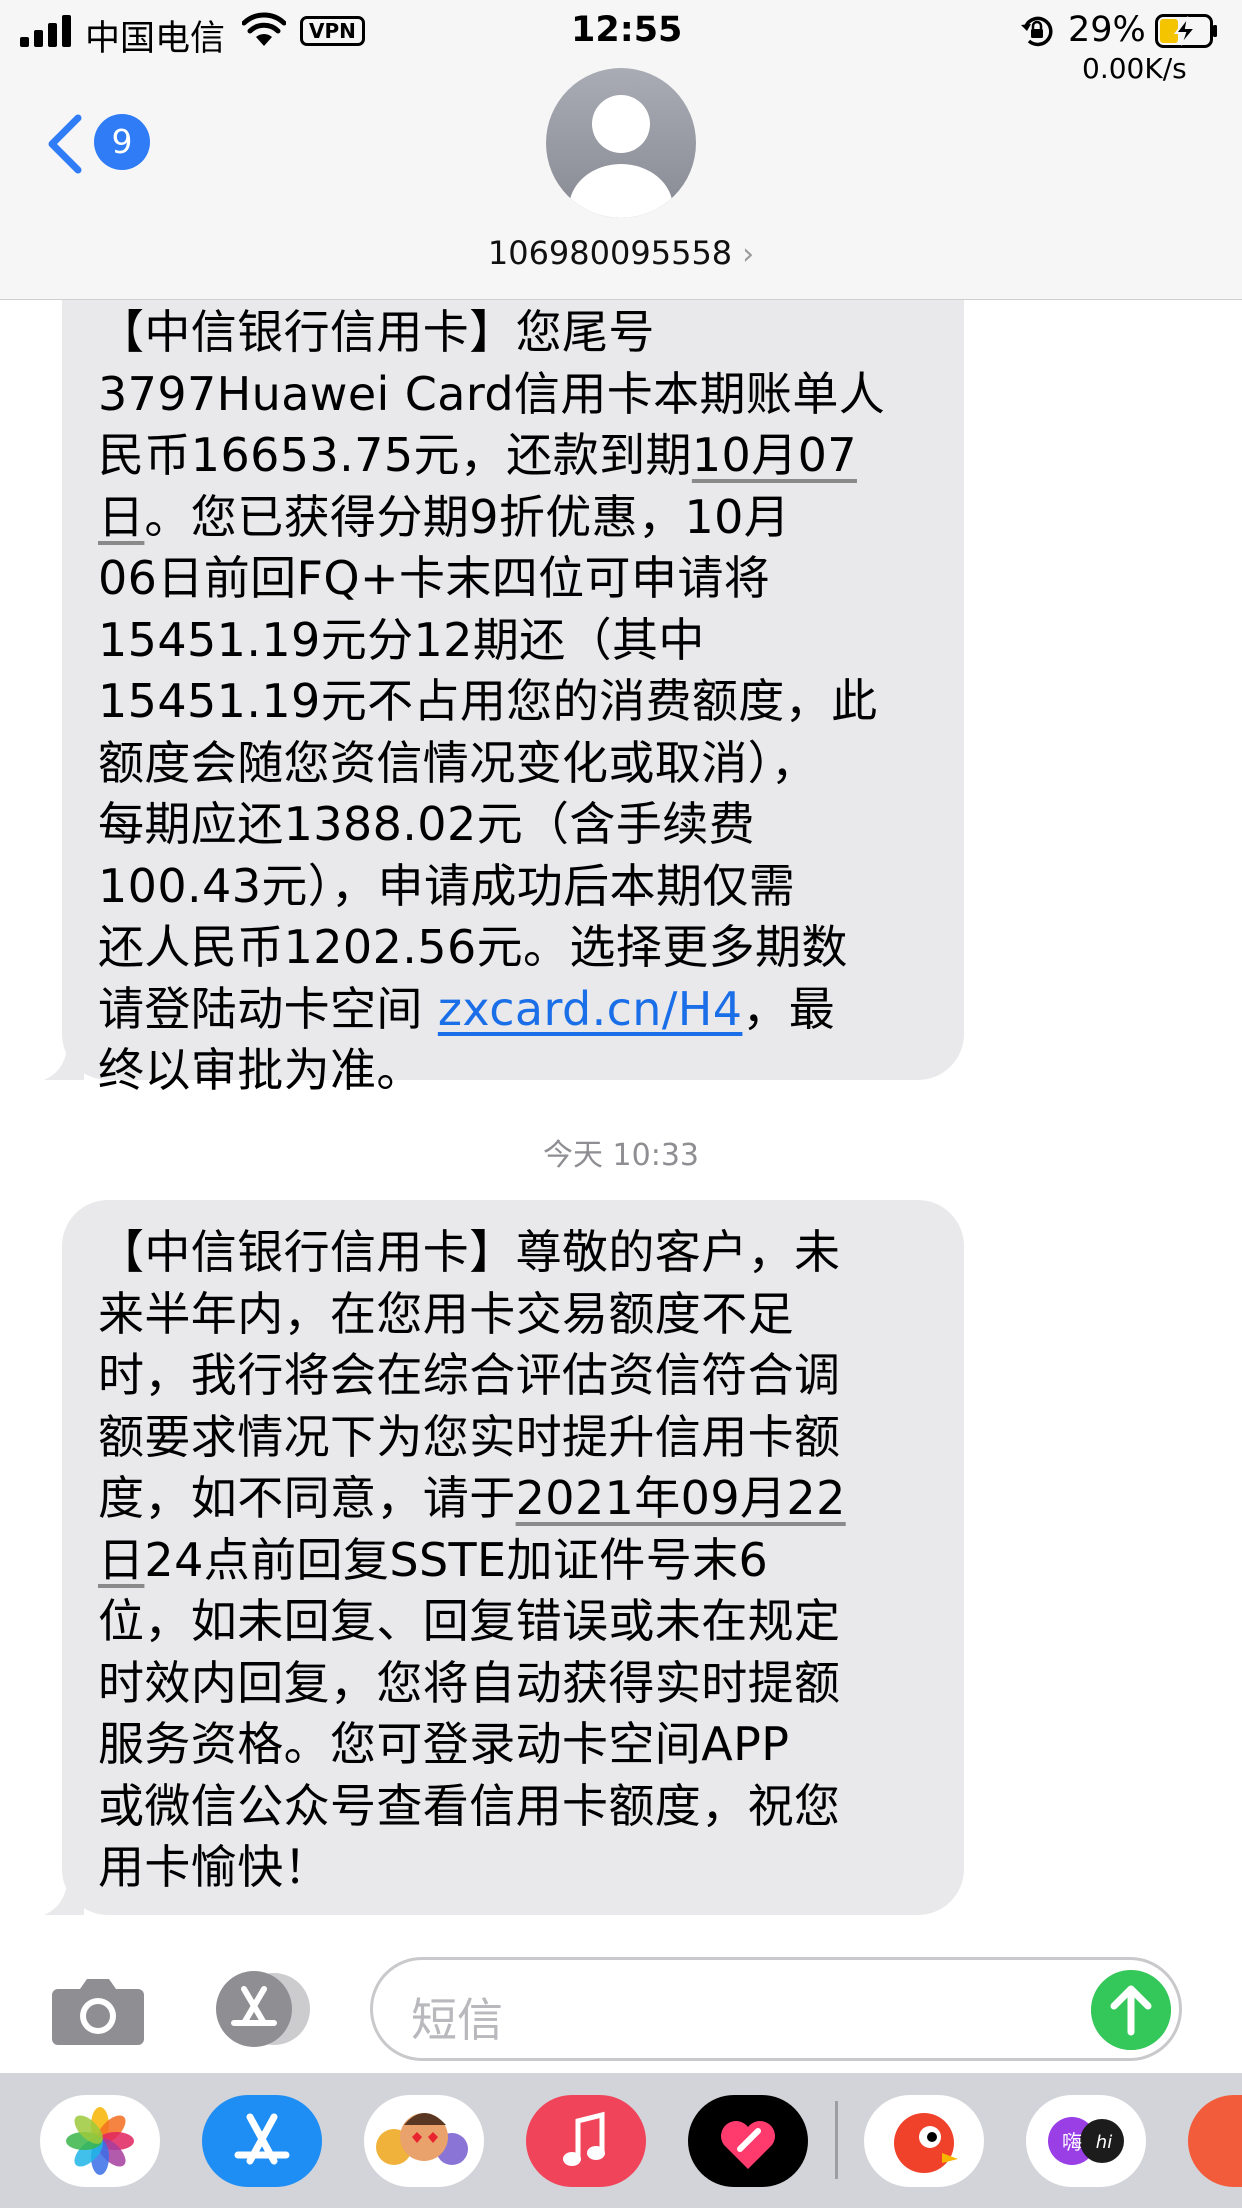 Image resolution: width=1242 pixels, height=2208 pixels. I want to click on memoji-faces-icon, so click(422, 2139).